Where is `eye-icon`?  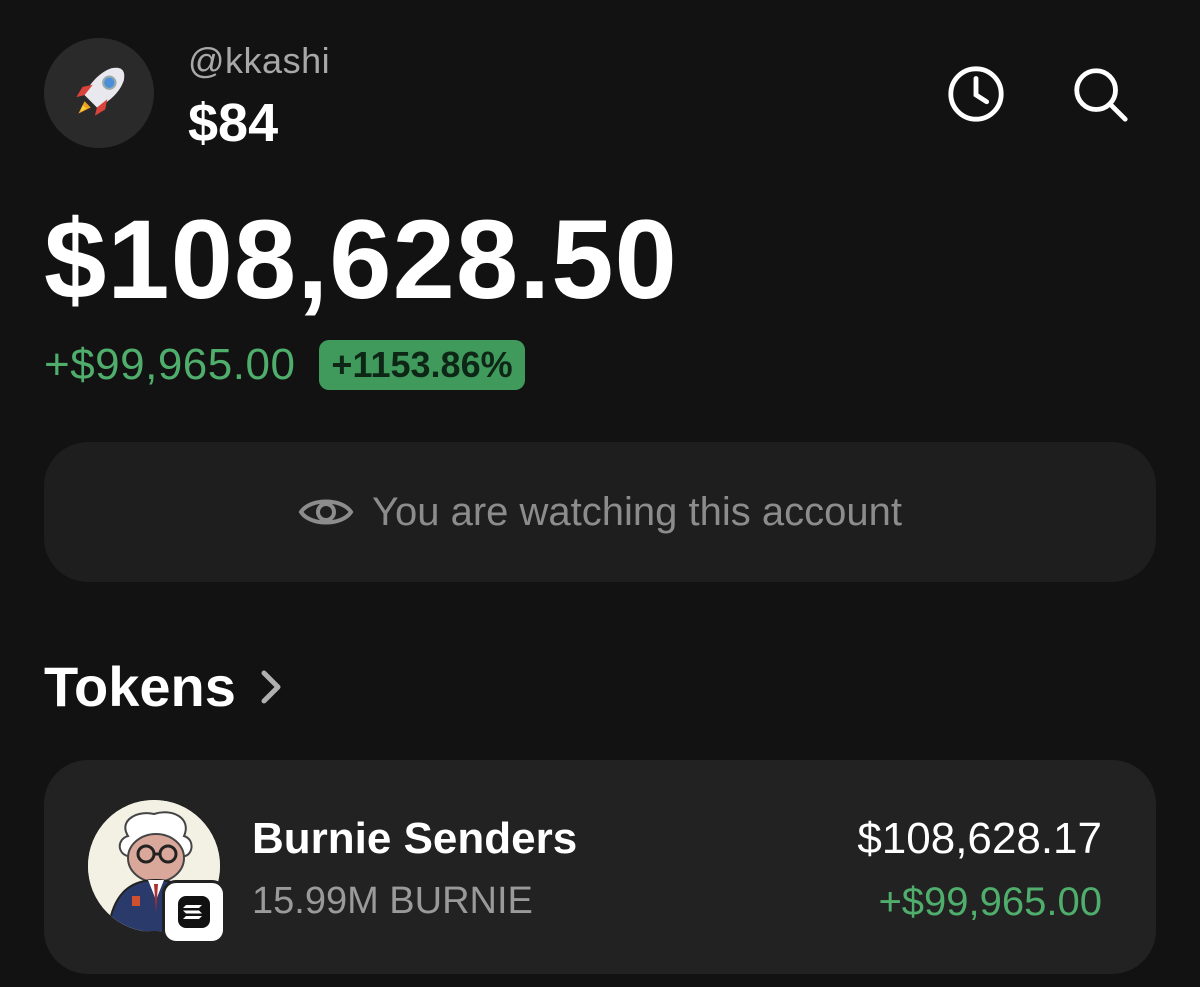
eye-icon is located at coordinates (326, 512).